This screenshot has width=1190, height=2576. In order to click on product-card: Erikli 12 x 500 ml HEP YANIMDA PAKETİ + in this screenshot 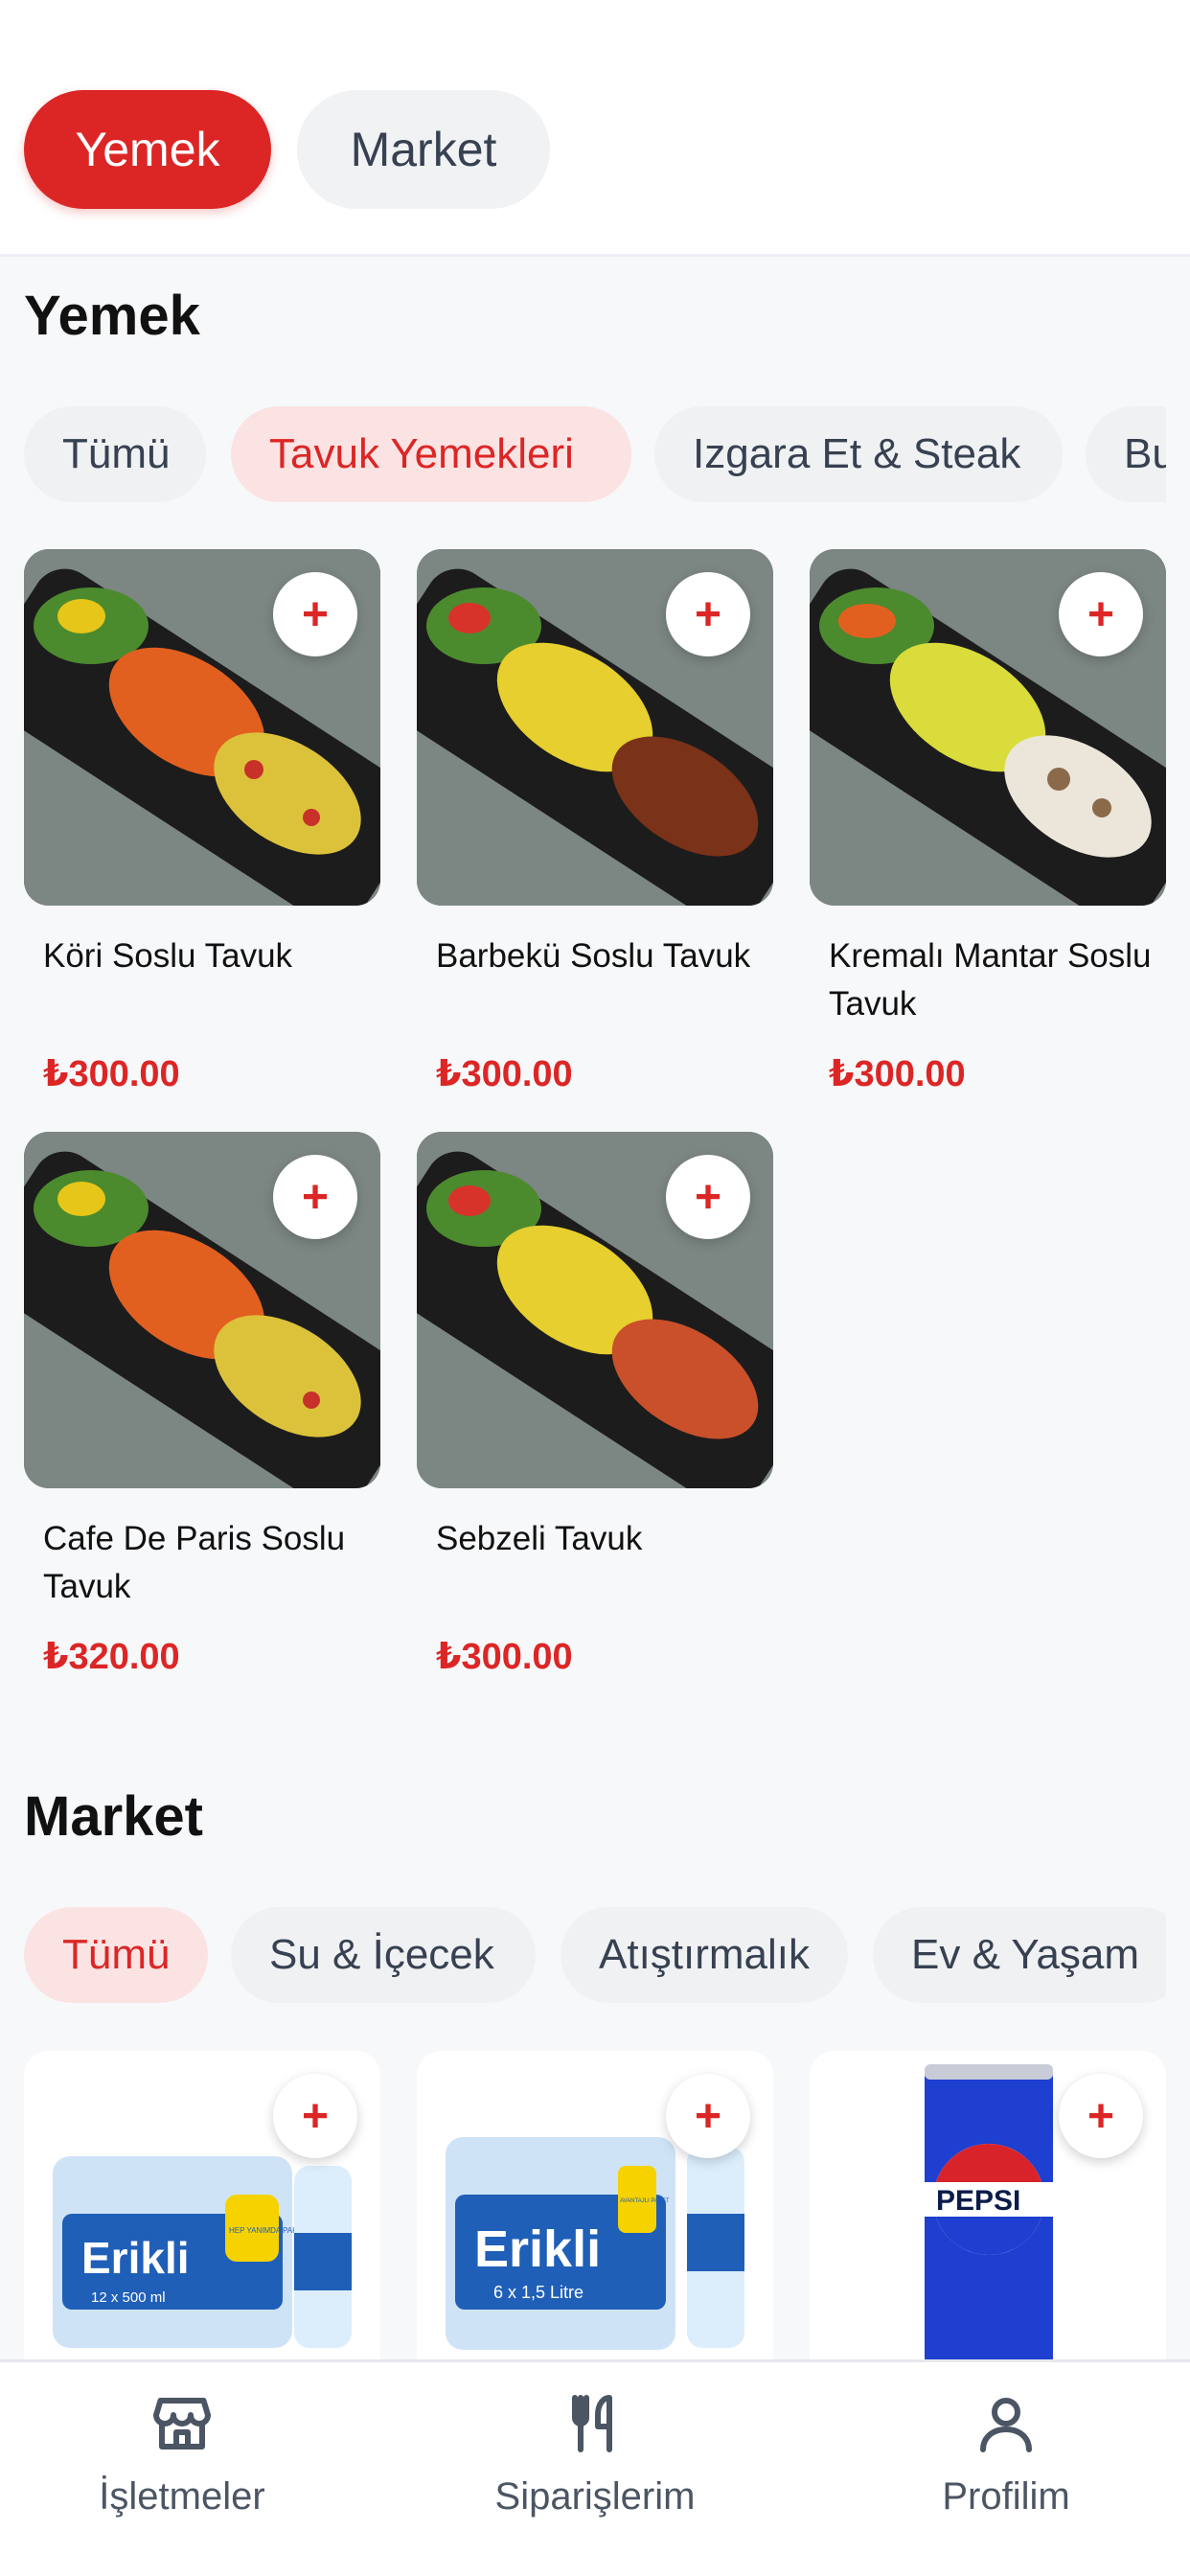, I will do `click(202, 2205)`.